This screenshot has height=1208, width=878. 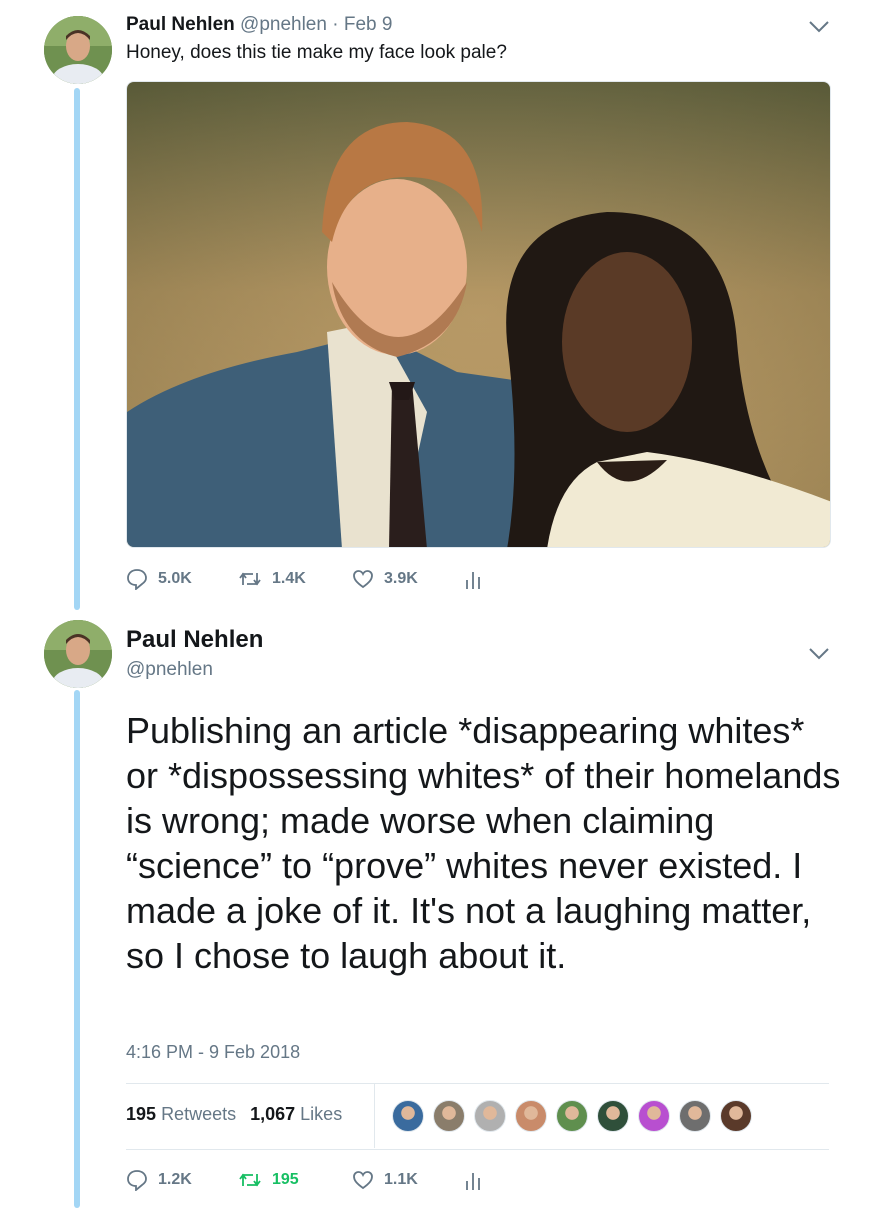 I want to click on likes-stat: 1,067 Likes, so click(x=296, y=1114).